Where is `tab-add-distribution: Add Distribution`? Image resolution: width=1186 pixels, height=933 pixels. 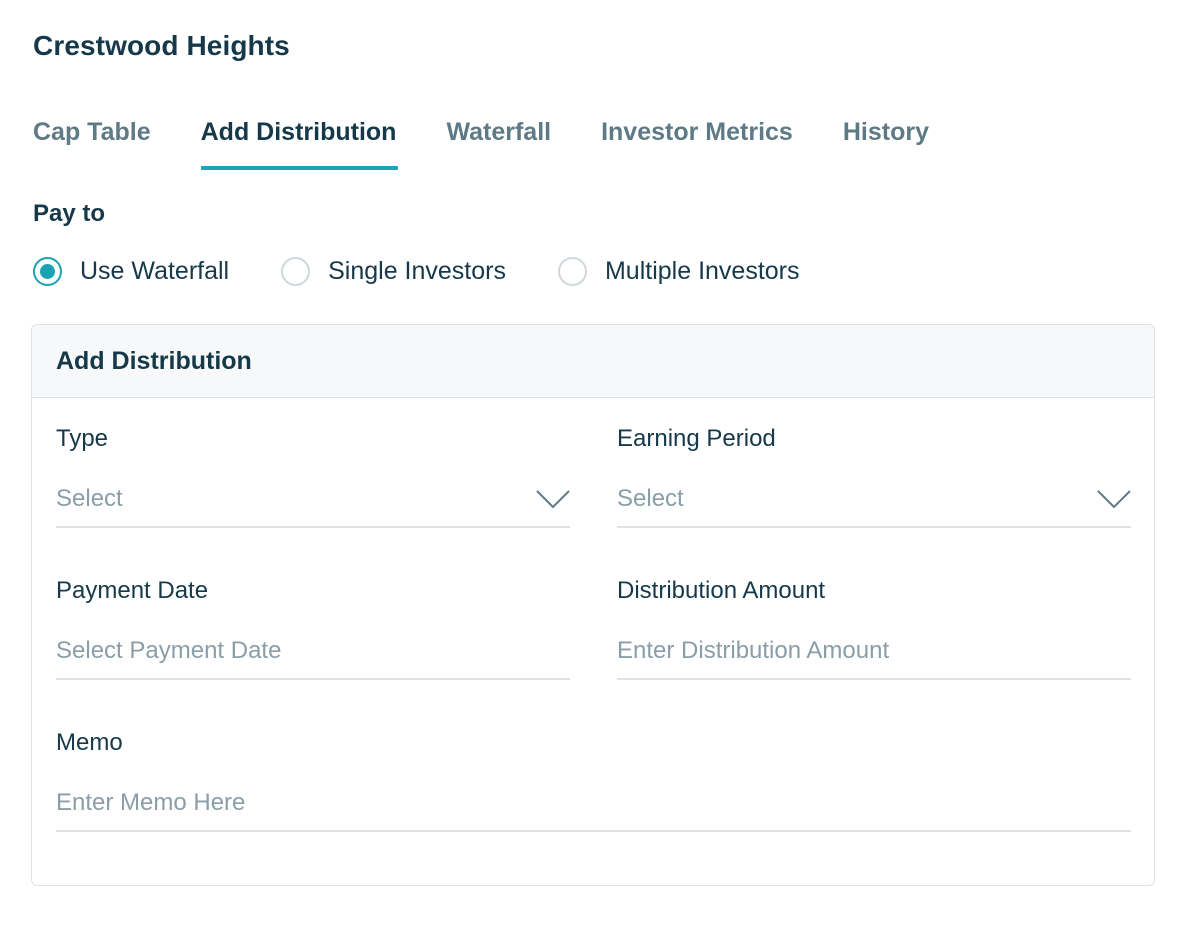
tab-add-distribution: Add Distribution is located at coordinates (299, 146).